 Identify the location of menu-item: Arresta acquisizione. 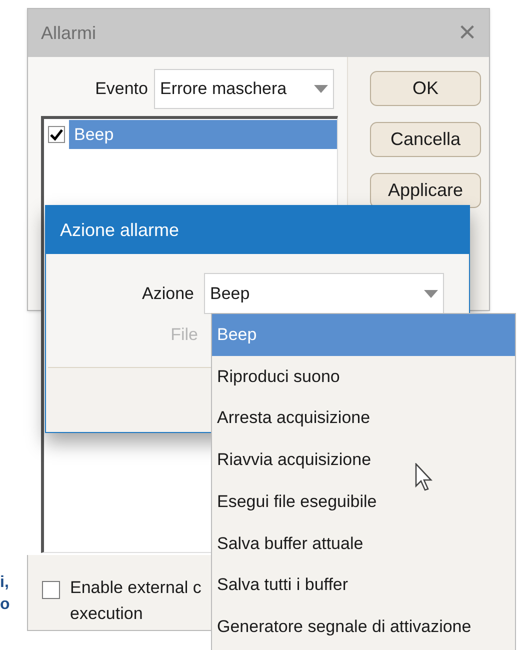
(363, 418).